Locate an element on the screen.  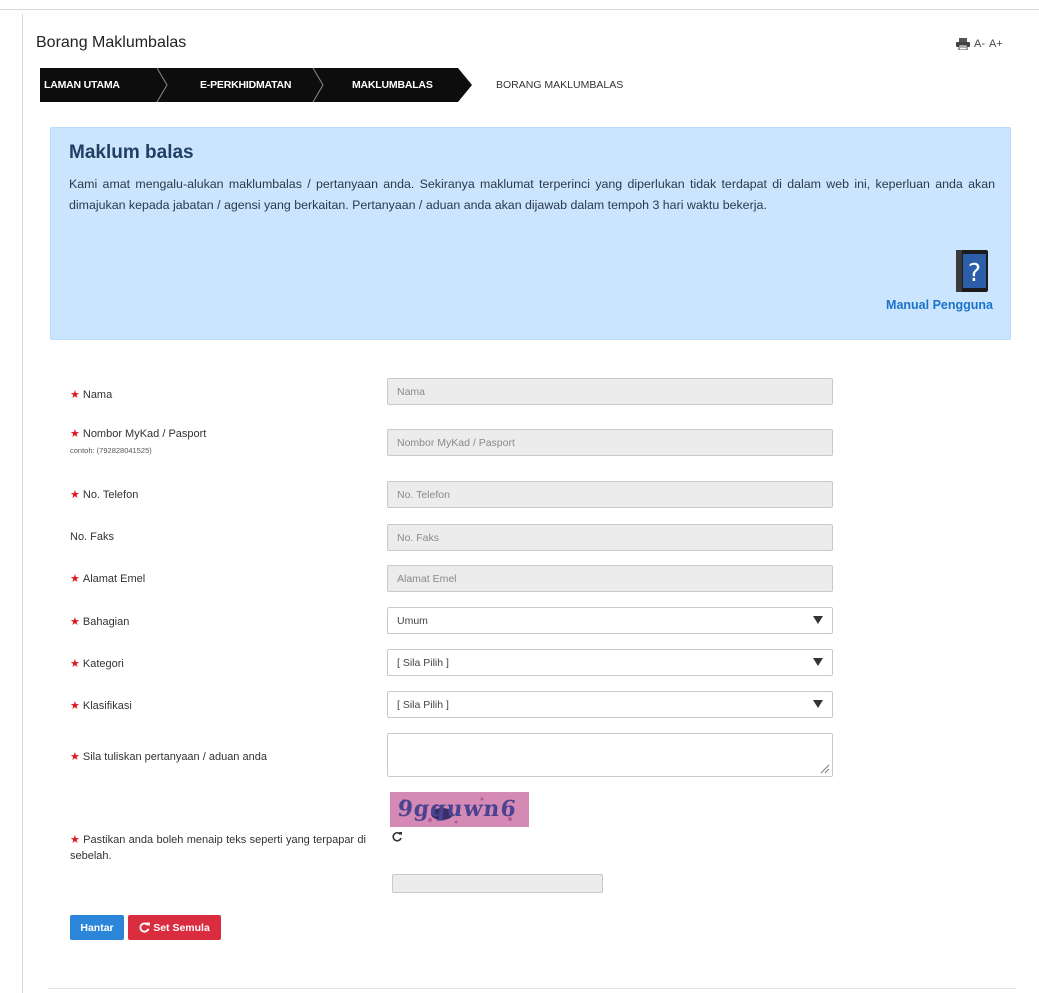
breadcrumb-item-laman-utama: LAMAN UTAMA is located at coordinates (104, 85).